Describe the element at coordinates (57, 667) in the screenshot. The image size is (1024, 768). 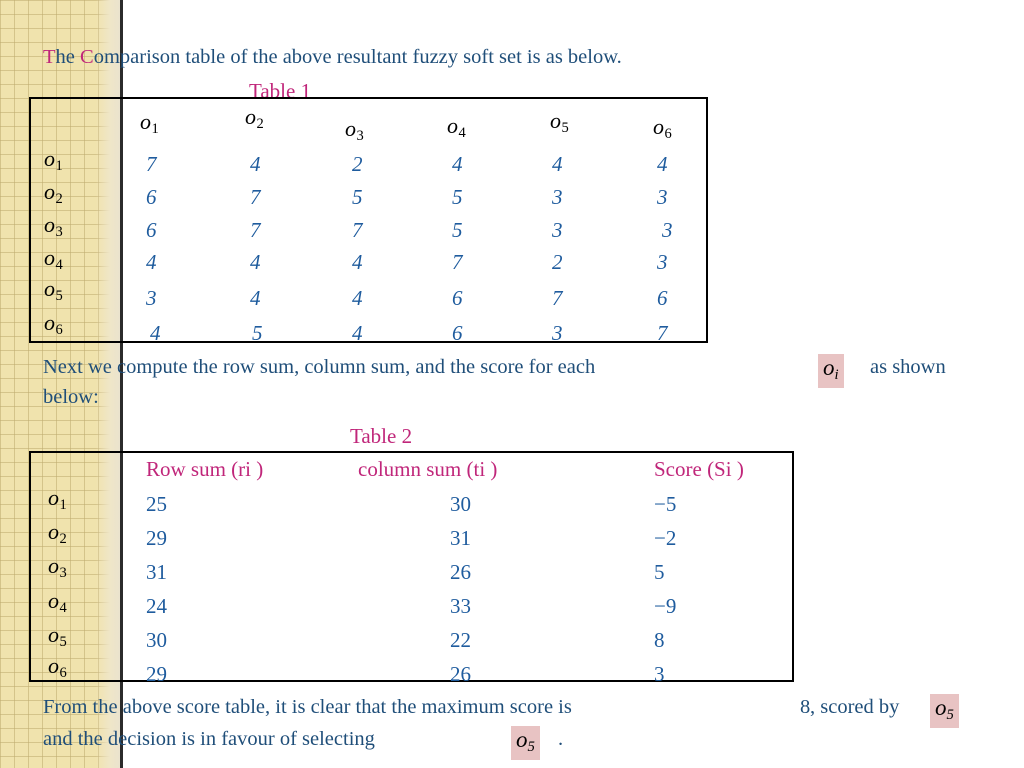
I see `table2-row-header-6: o6` at that location.